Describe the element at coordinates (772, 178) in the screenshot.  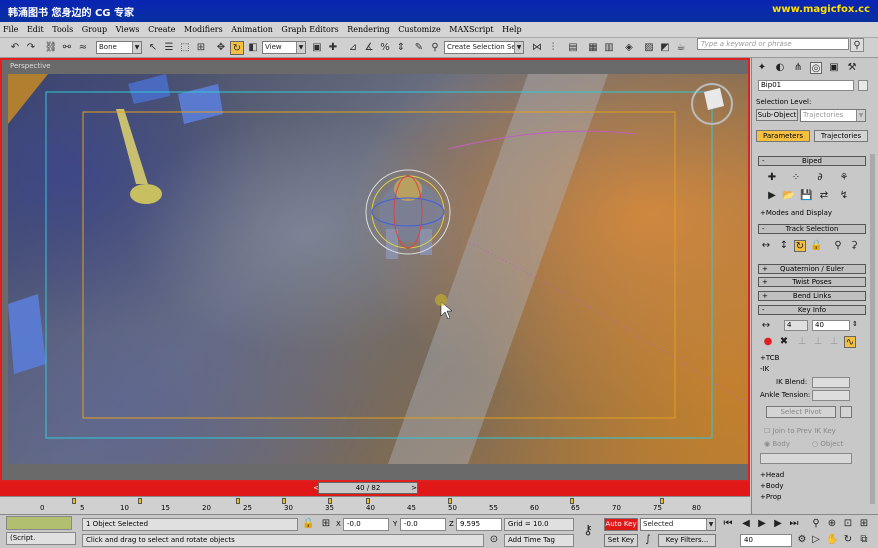
I see `figure-mode-icon: ✚` at that location.